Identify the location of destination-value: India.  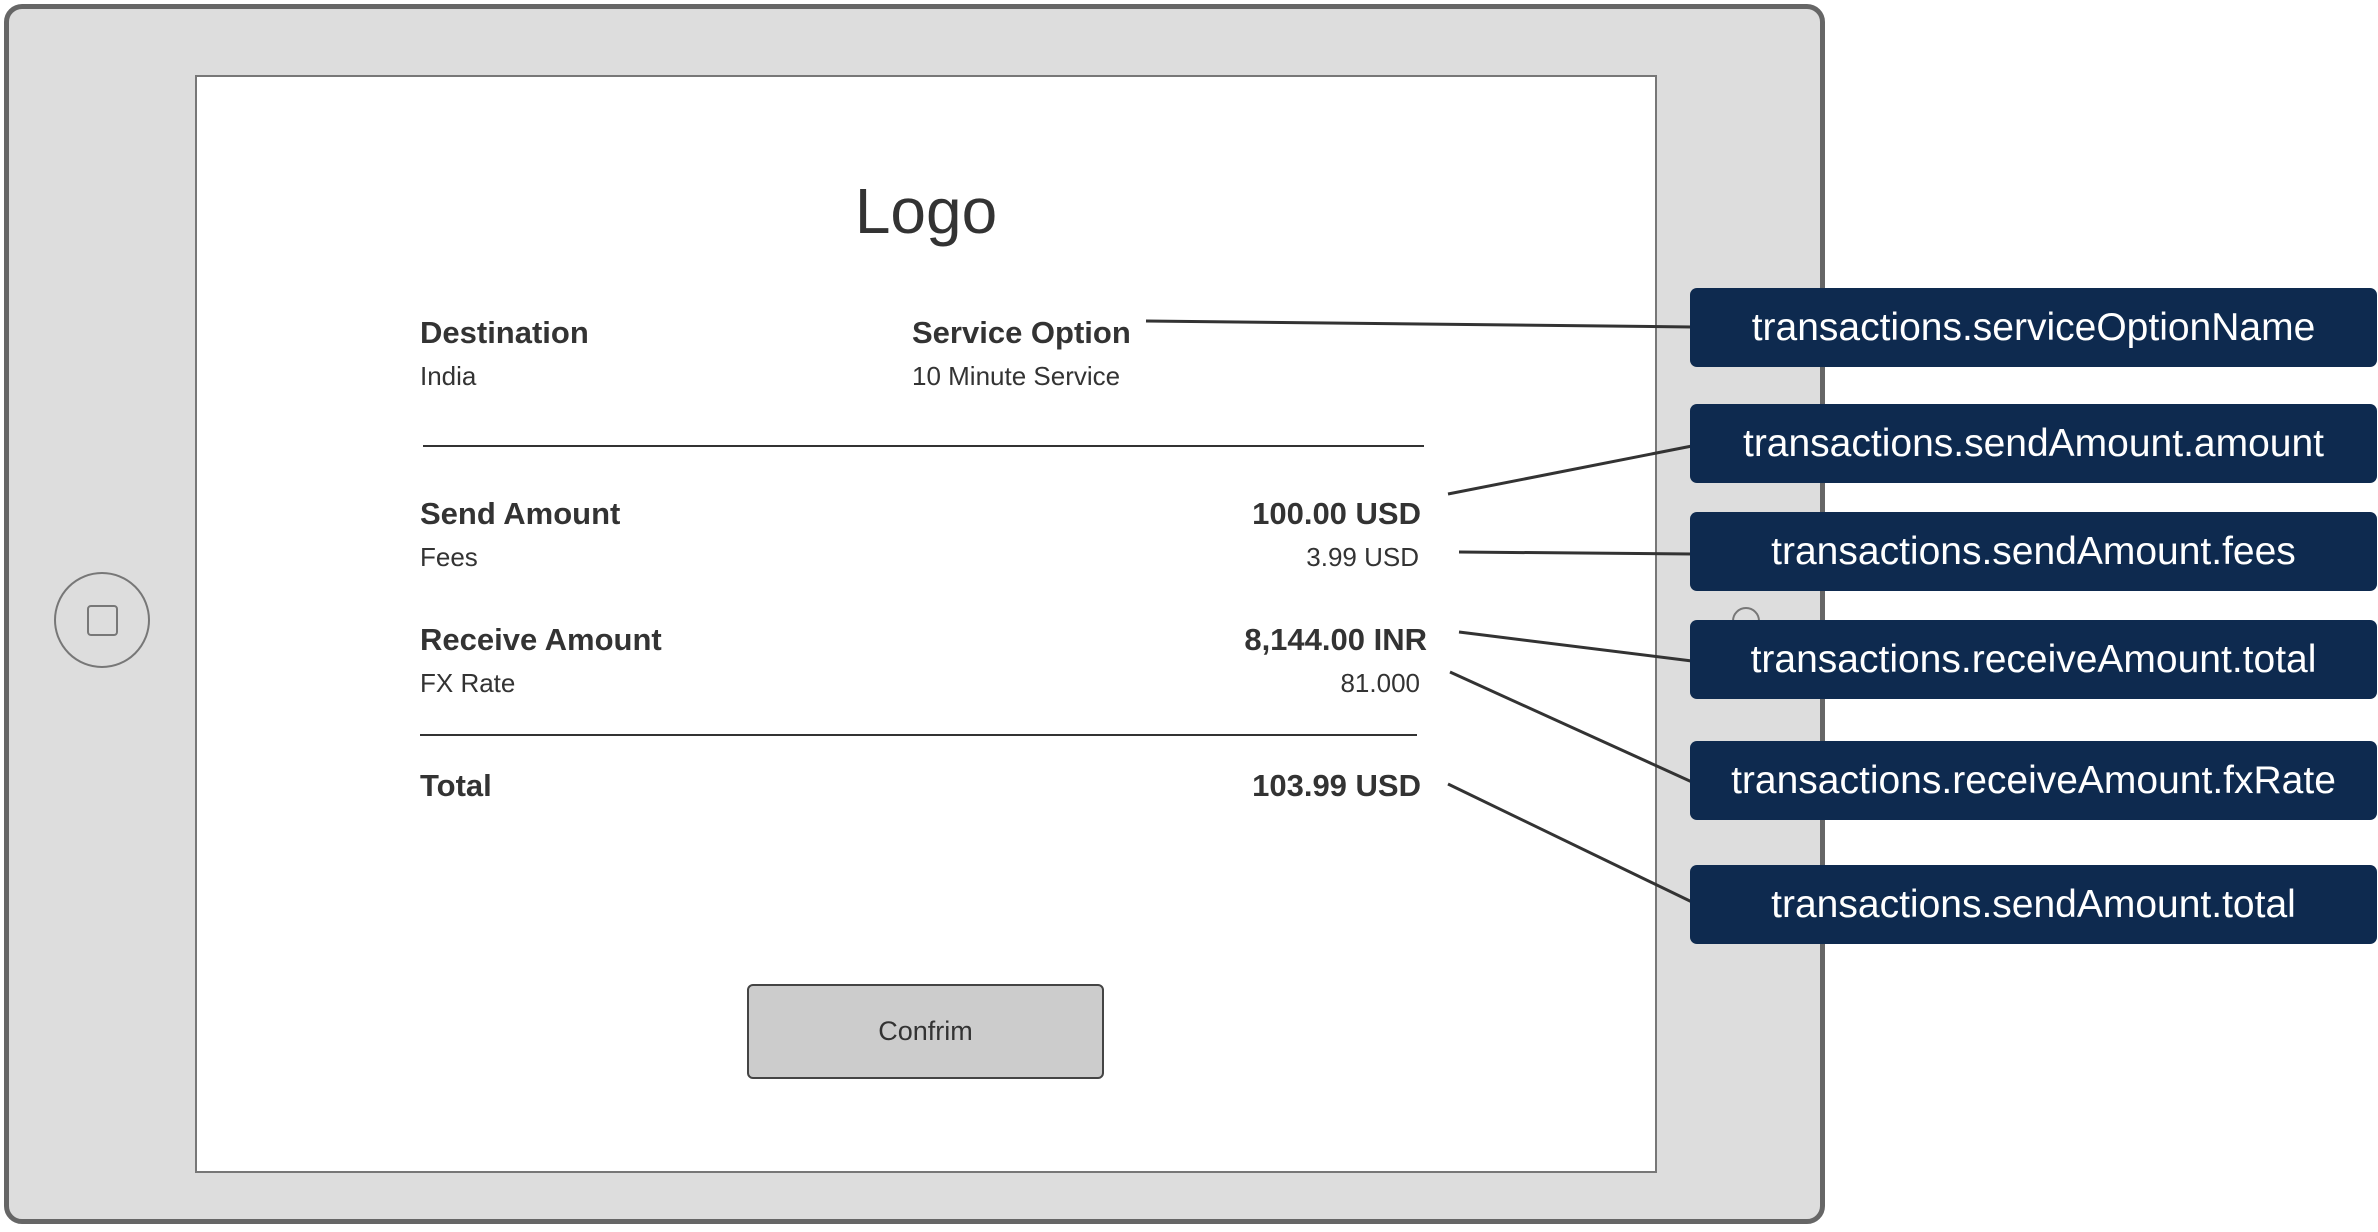
(448, 376).